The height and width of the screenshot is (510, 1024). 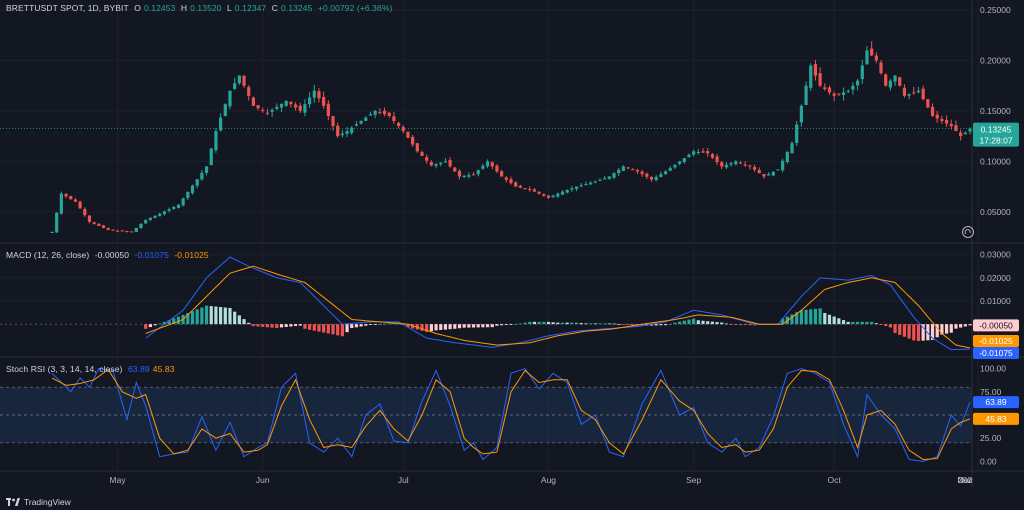 I want to click on macd-title: MACD (12, 26, close), so click(x=47, y=255).